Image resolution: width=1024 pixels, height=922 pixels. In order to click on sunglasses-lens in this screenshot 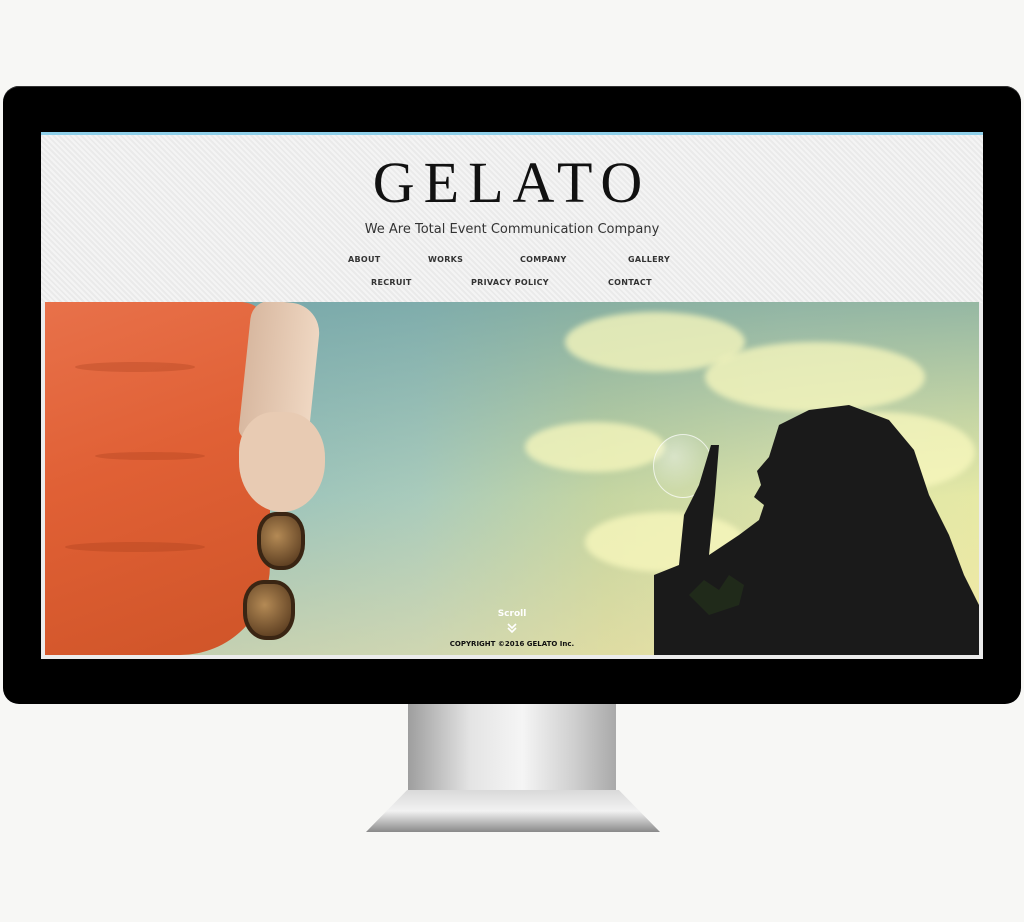, I will do `click(281, 541)`.